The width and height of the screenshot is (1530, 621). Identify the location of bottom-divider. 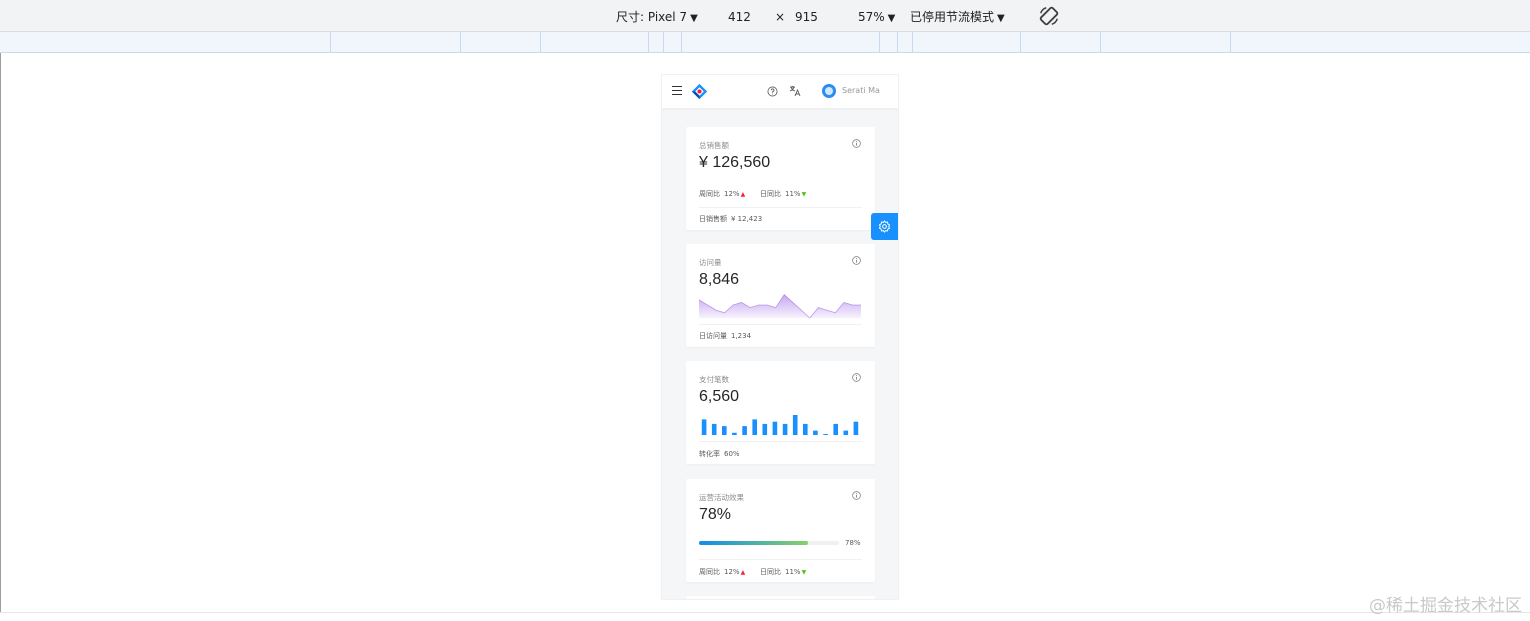
(765, 612).